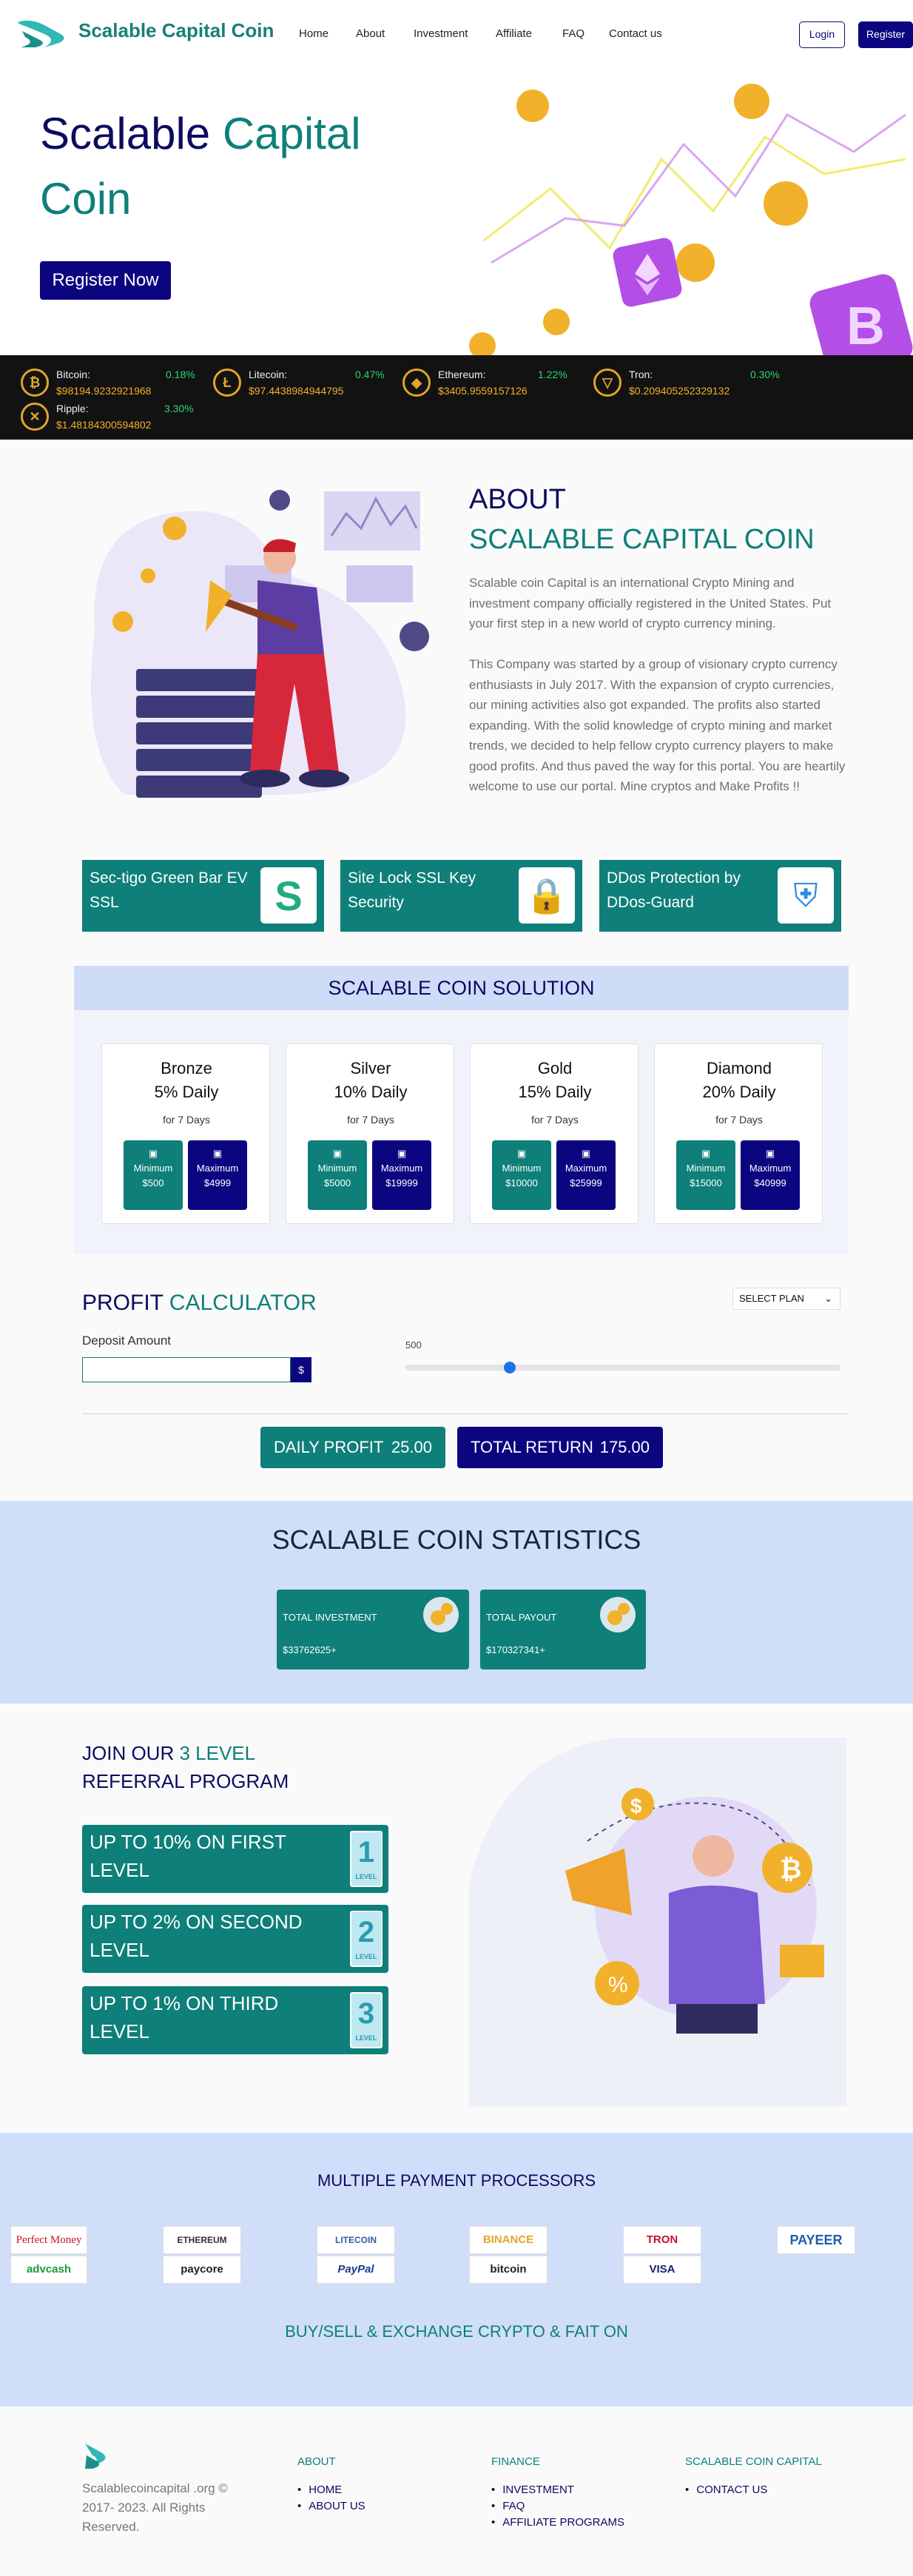 The width and height of the screenshot is (913, 2576). I want to click on slider-value: 500, so click(414, 1345).